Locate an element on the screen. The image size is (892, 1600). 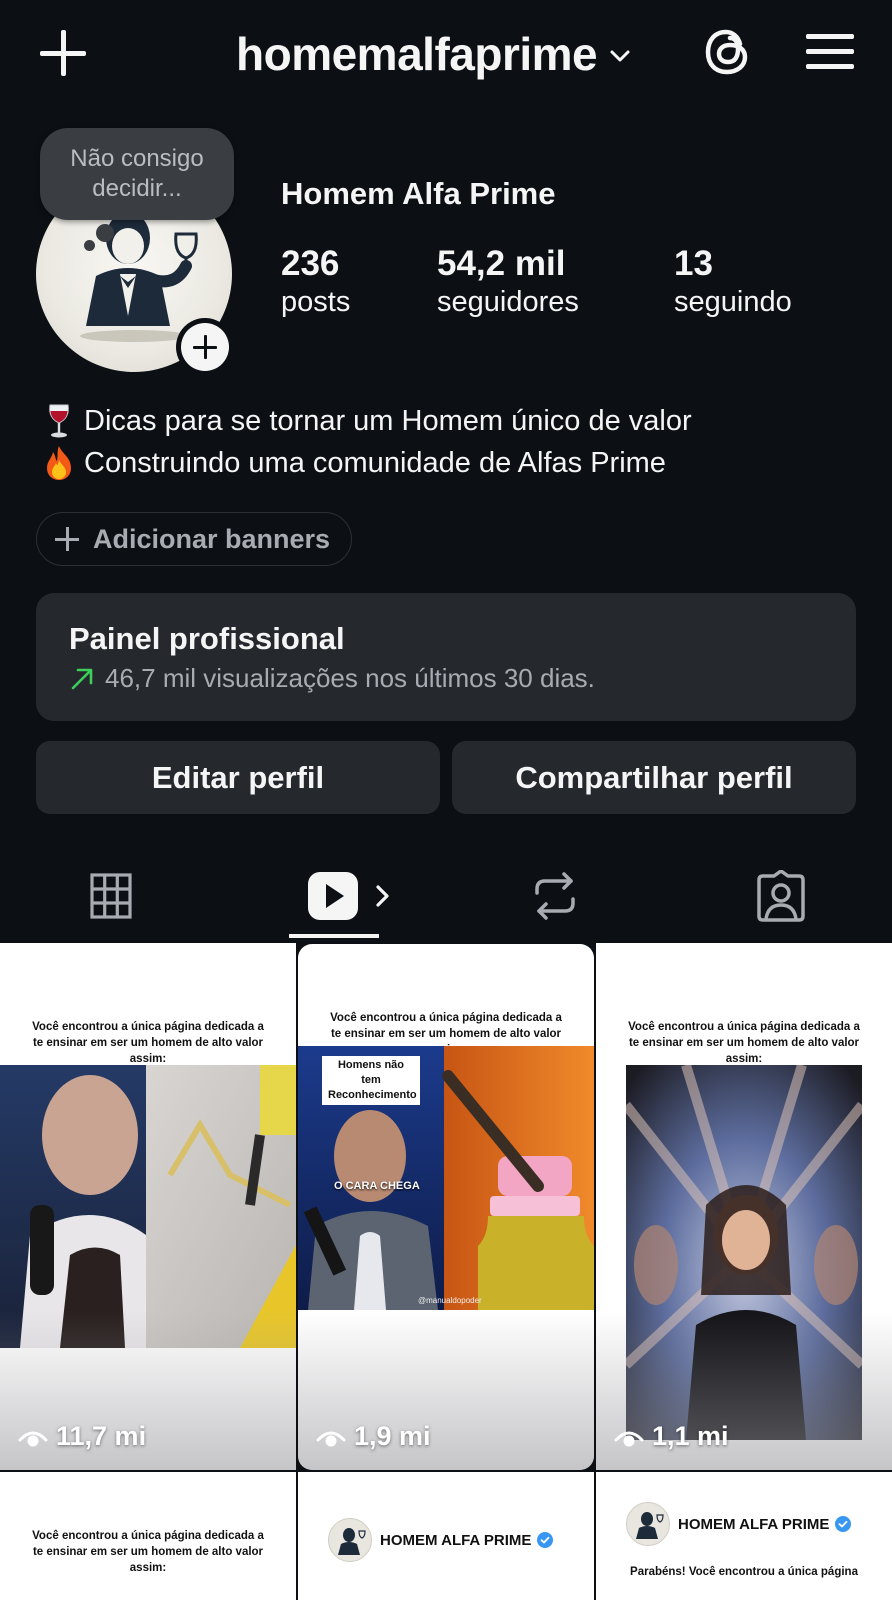
reel-views: 1,1 mi is located at coordinates (671, 1436).